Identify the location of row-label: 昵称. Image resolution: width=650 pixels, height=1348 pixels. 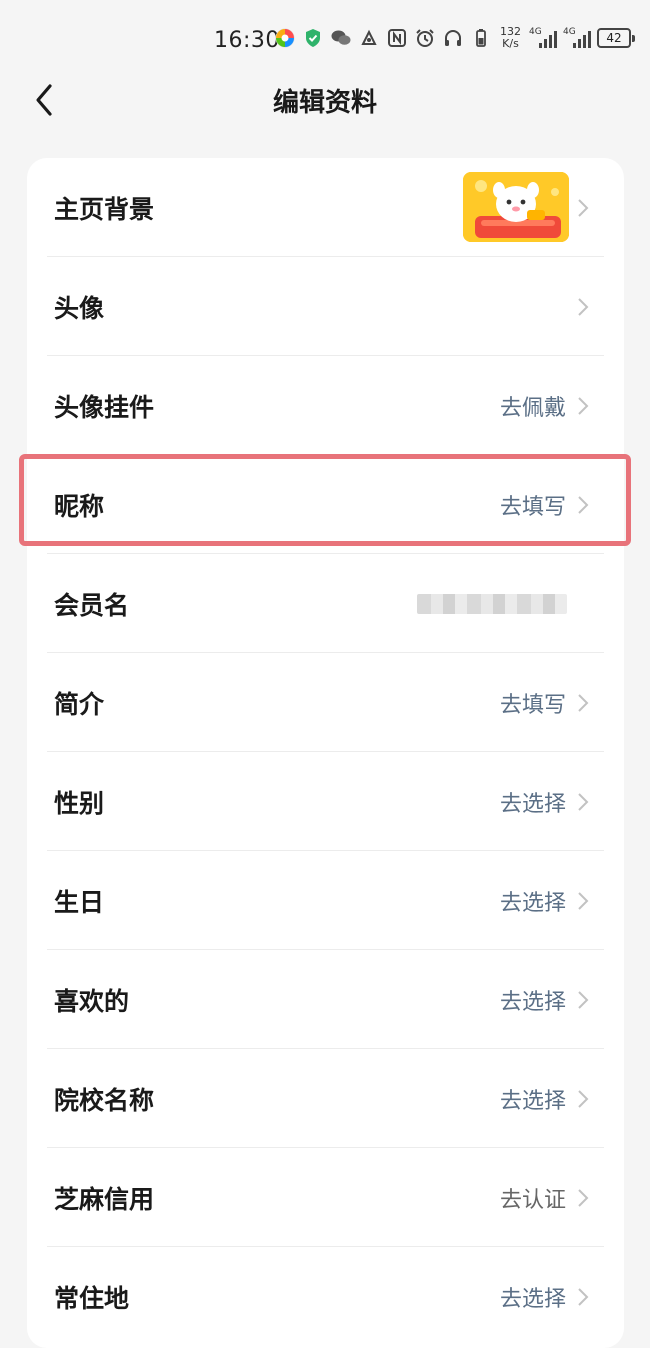
(79, 506).